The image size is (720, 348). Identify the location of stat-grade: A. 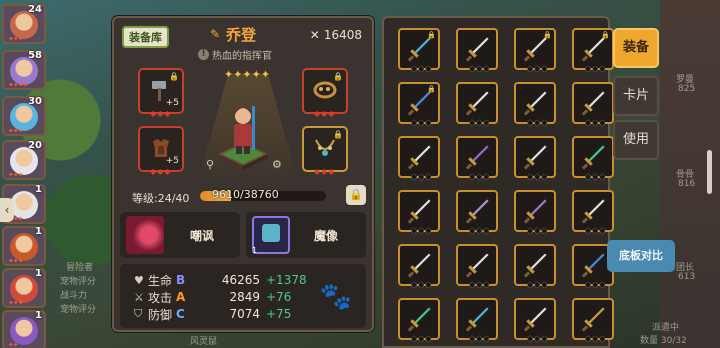
(181, 297).